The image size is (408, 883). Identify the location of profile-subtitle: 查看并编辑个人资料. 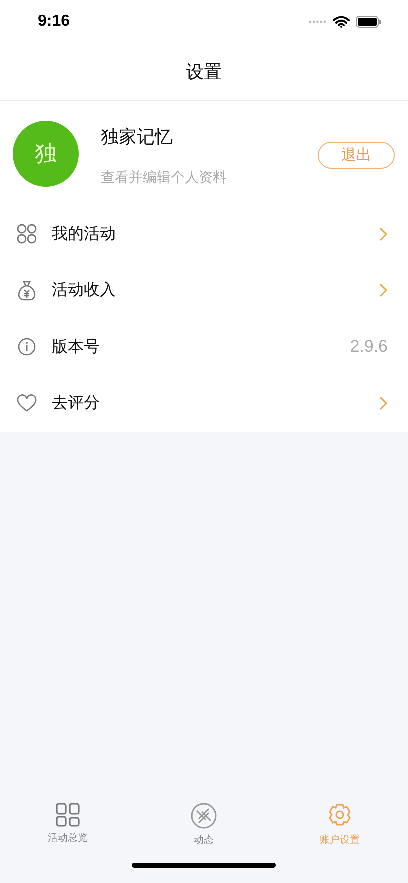
(209, 177).